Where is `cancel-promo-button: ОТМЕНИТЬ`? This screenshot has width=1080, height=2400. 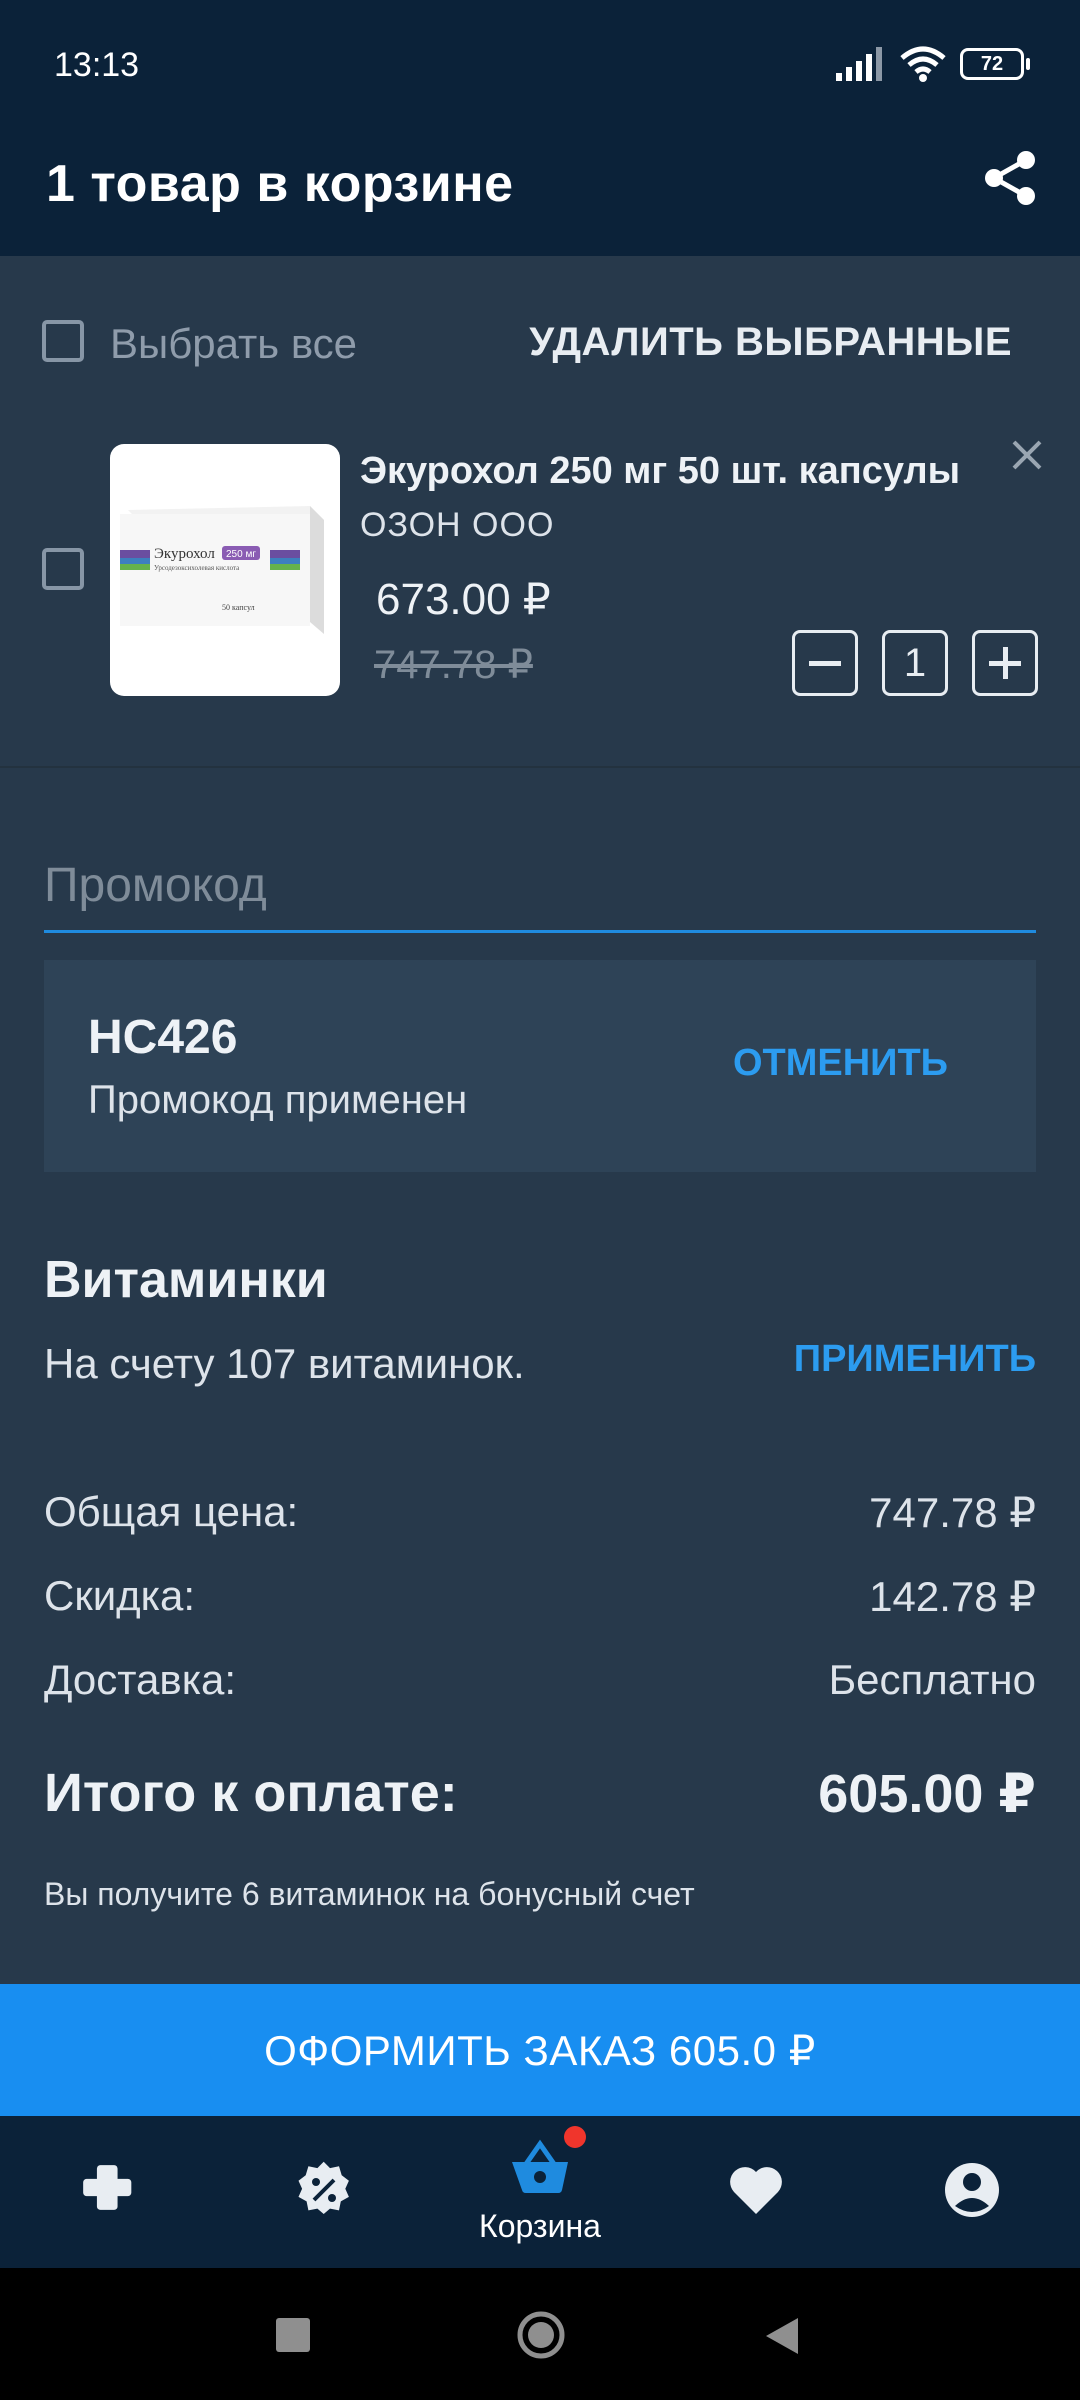
cancel-promo-button: ОТМЕНИТЬ is located at coordinates (840, 1063).